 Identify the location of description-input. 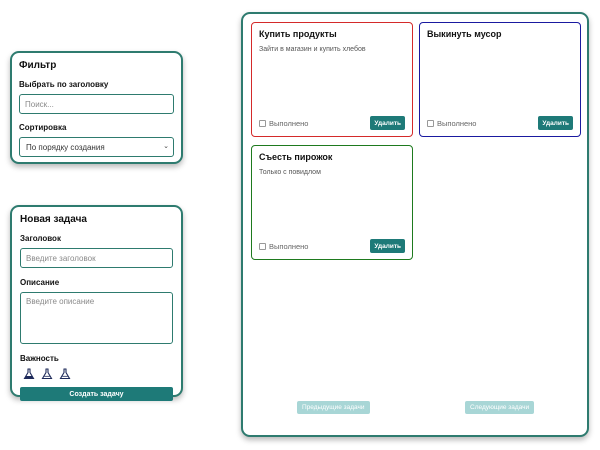
(96, 318).